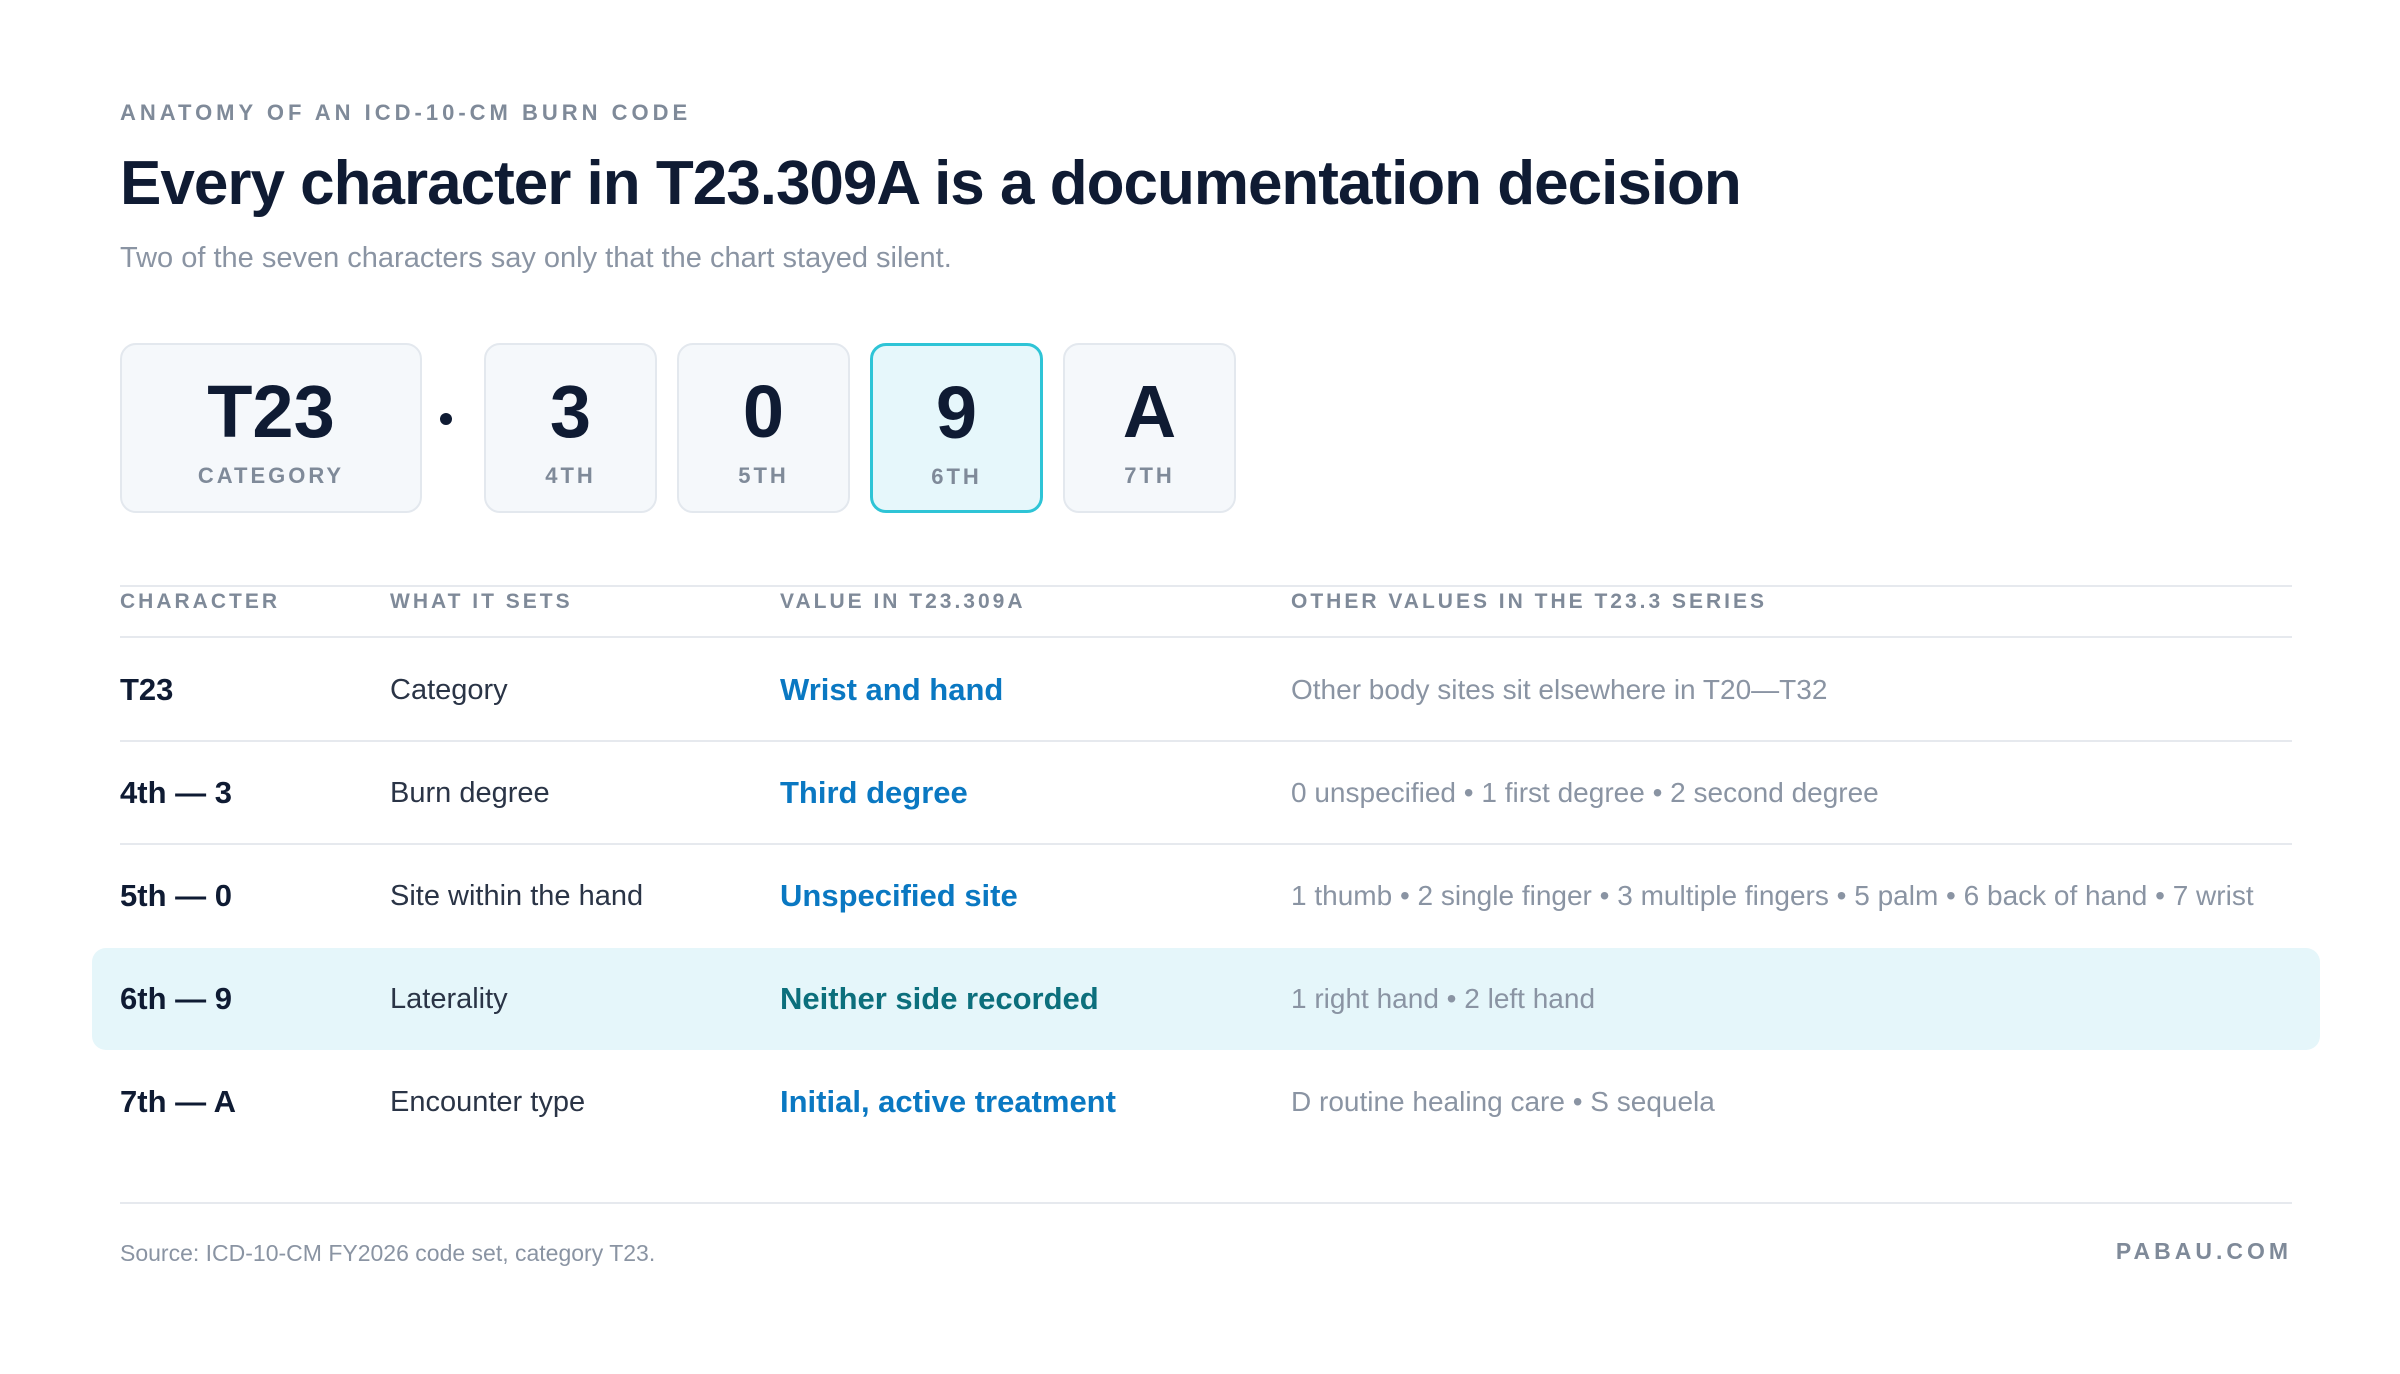  I want to click on code-block-value: 9, so click(956, 412).